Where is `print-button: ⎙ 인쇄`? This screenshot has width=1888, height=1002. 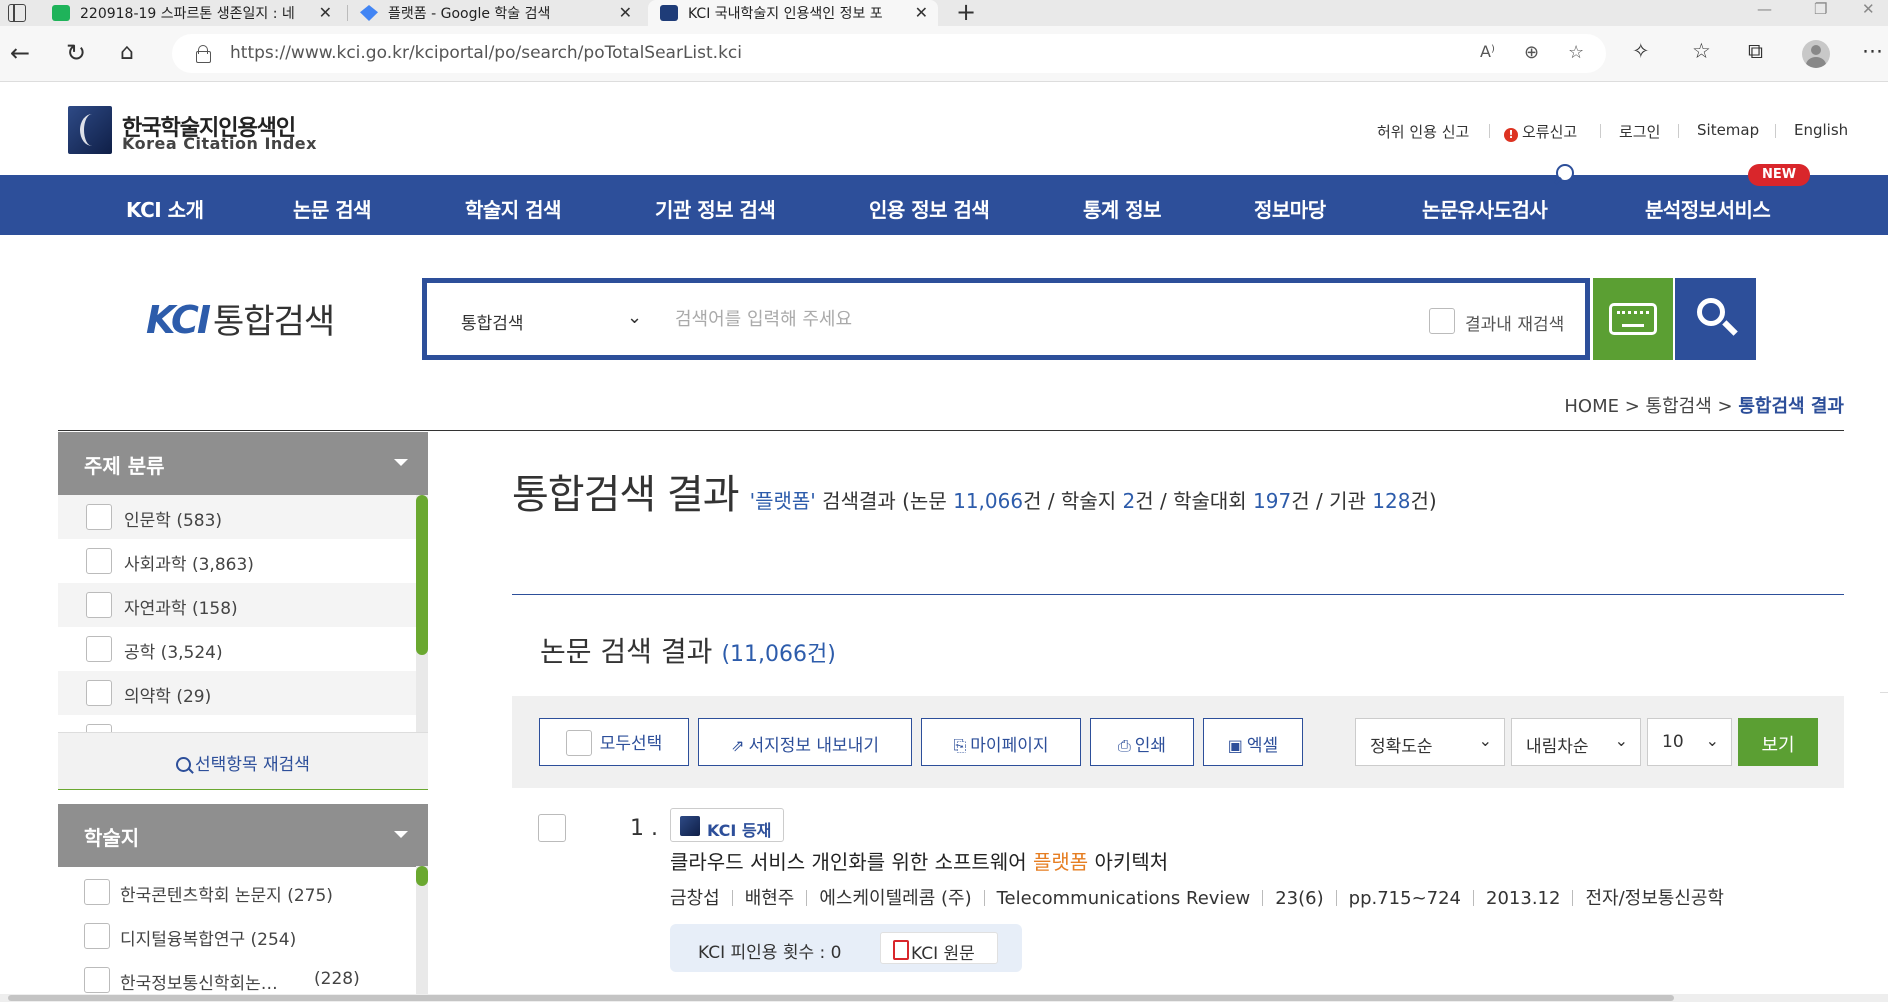 print-button: ⎙ 인쇄 is located at coordinates (1142, 742).